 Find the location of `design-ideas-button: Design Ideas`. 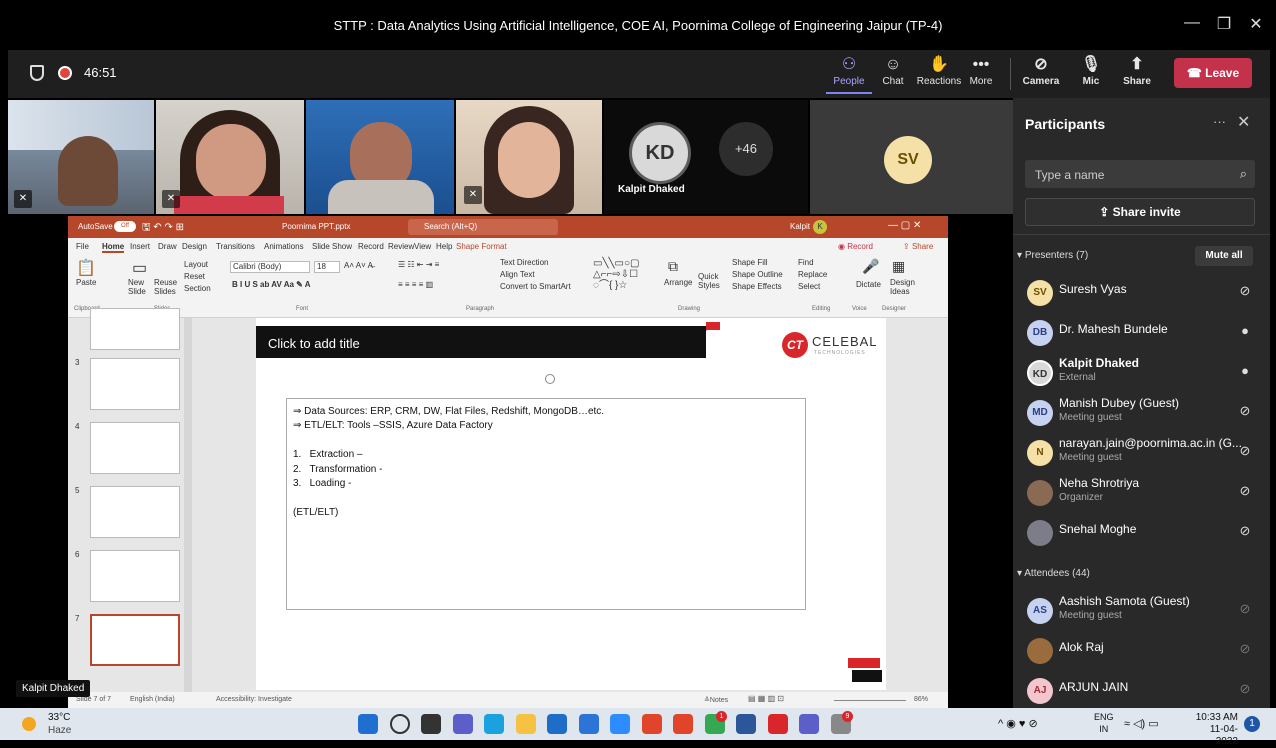

design-ideas-button: Design Ideas is located at coordinates (903, 287).